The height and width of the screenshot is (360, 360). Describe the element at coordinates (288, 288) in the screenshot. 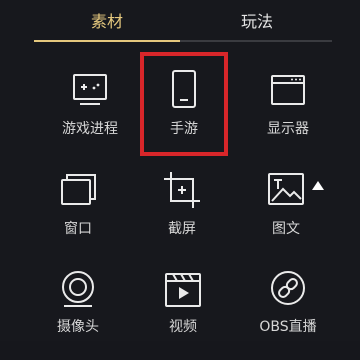

I see `link-icon` at that location.